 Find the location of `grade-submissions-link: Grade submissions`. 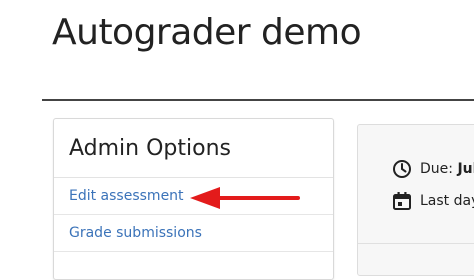

grade-submissions-link: Grade submissions is located at coordinates (135, 233).